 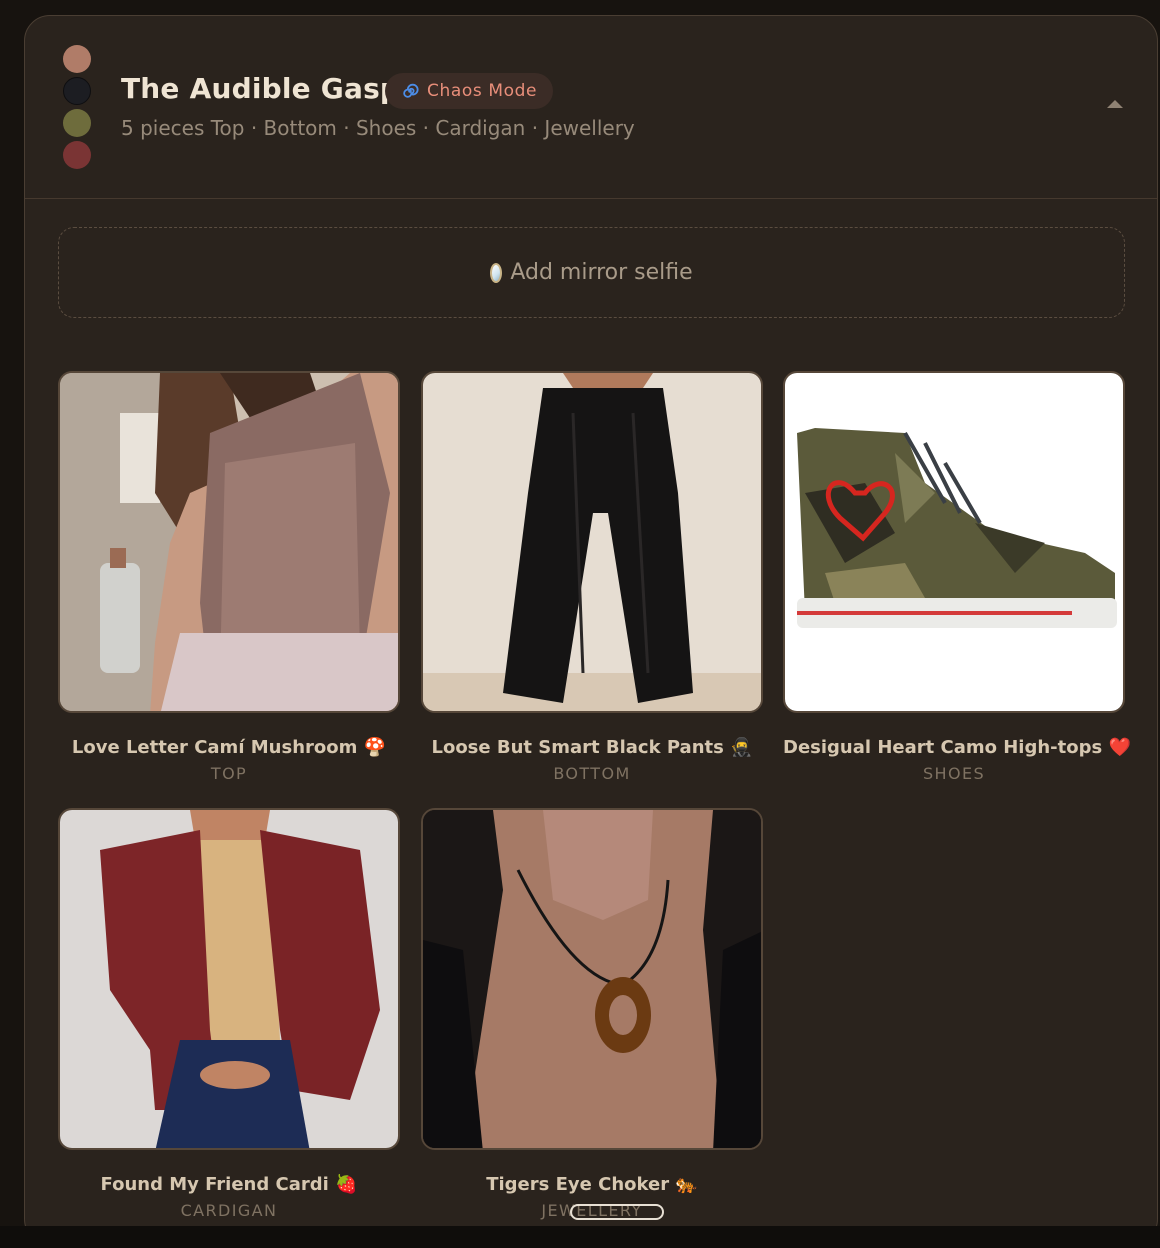 I want to click on item-photo-bottom, so click(x=592, y=542).